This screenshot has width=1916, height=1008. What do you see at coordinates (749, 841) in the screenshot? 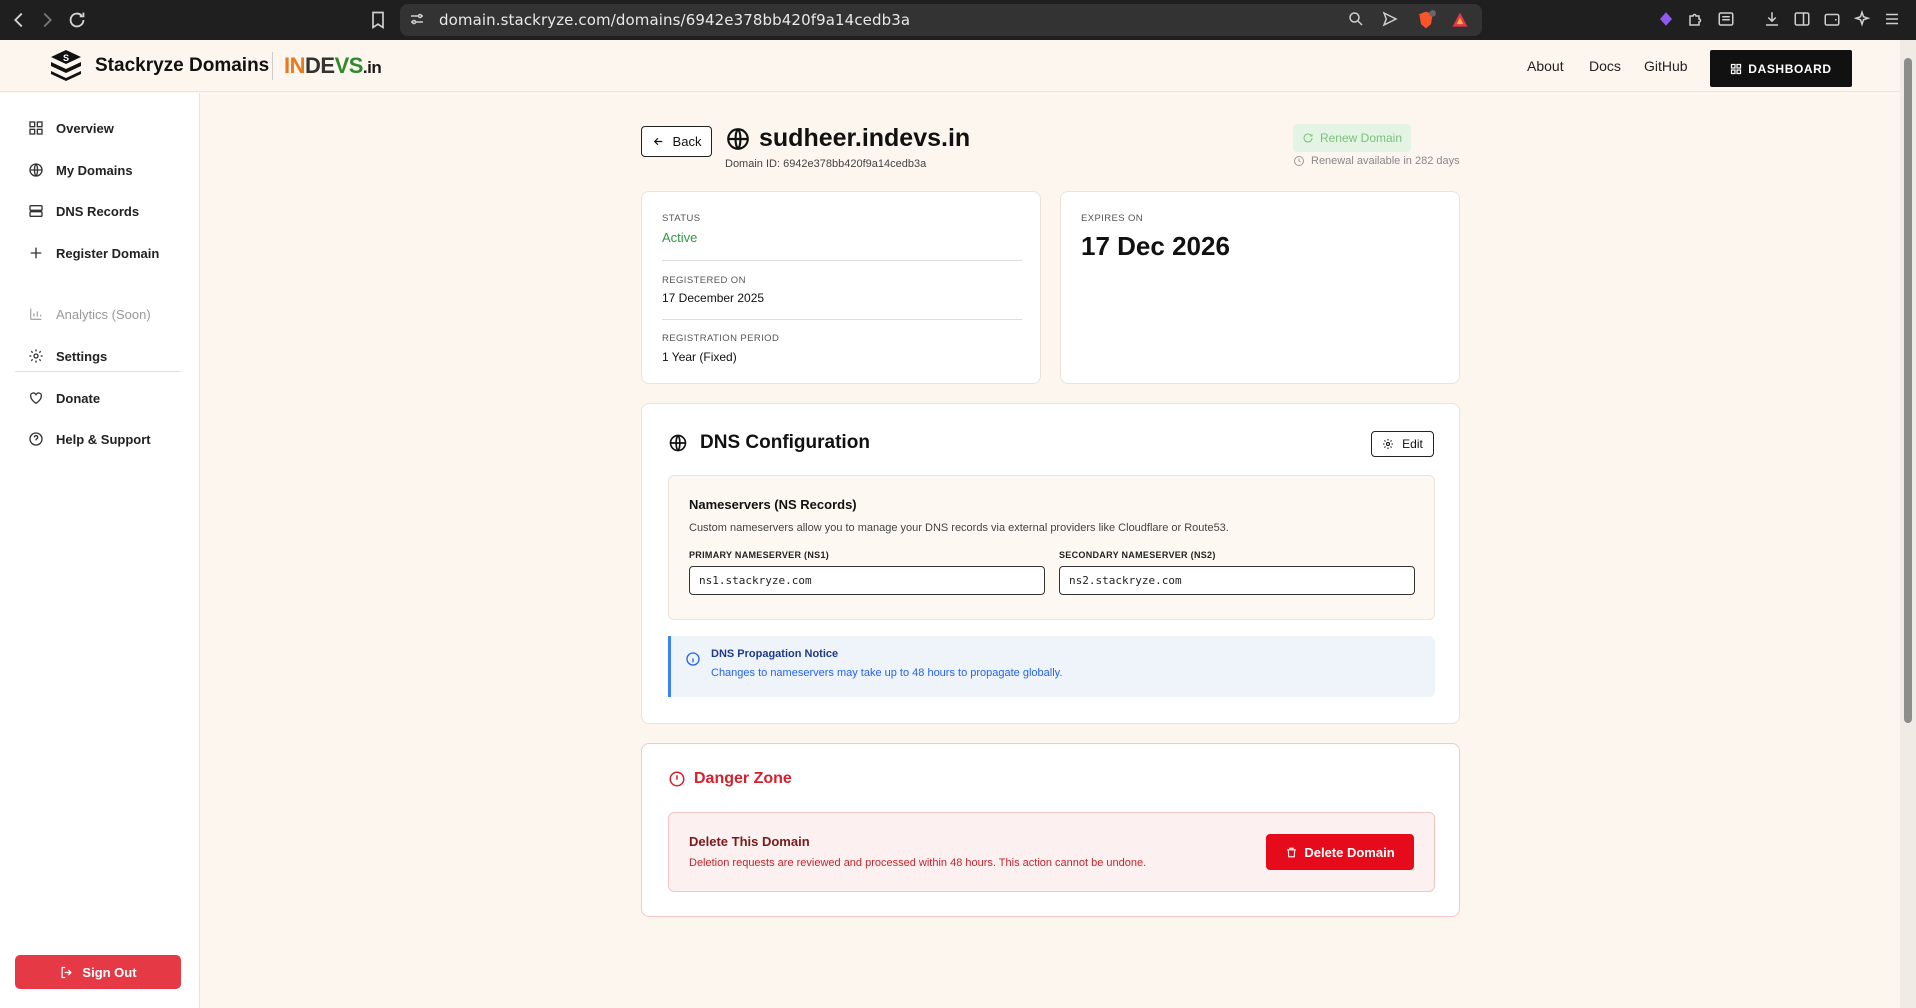
I see `delete-heading: Delete This Domain` at bounding box center [749, 841].